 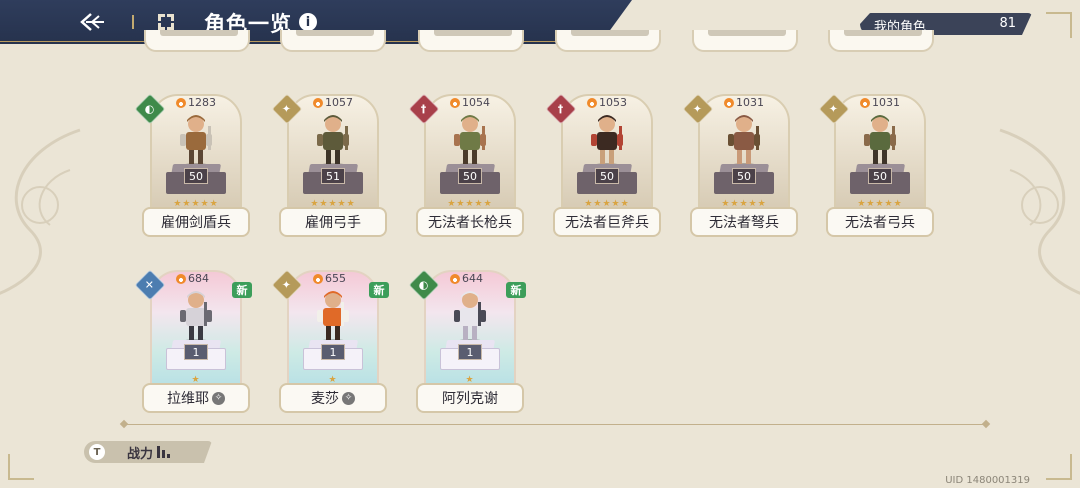 I want to click on character-card: ◐ 644 新 1 ★ 阿列克谢, so click(x=467, y=342).